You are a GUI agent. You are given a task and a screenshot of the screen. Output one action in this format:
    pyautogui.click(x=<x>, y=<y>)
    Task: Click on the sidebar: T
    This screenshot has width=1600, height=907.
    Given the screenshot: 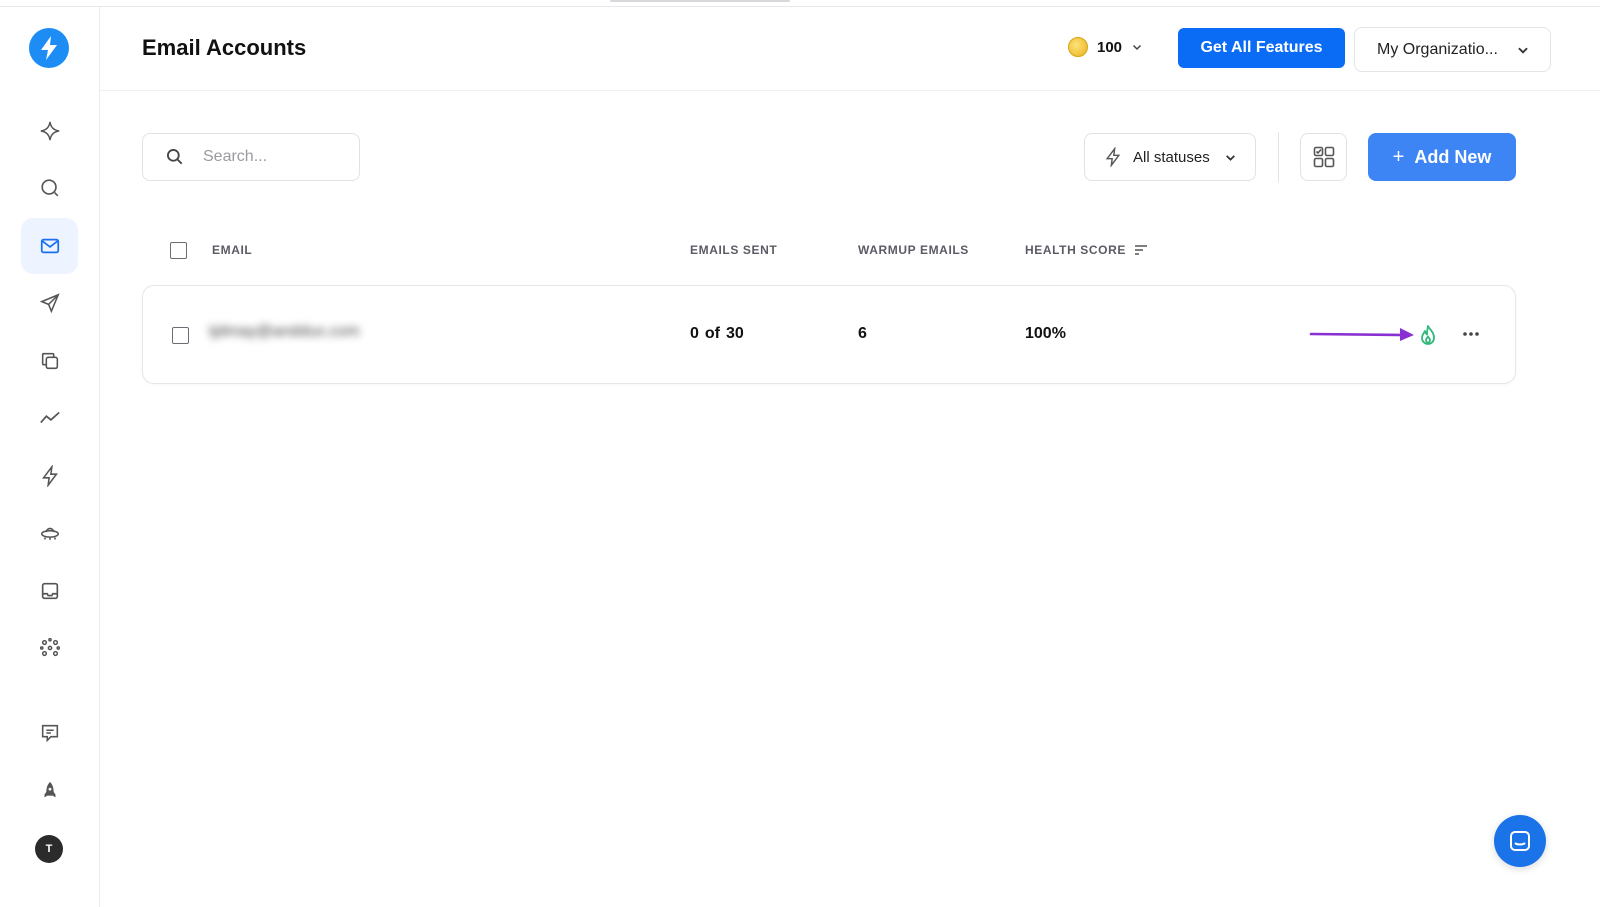 What is the action you would take?
    pyautogui.click(x=50, y=457)
    